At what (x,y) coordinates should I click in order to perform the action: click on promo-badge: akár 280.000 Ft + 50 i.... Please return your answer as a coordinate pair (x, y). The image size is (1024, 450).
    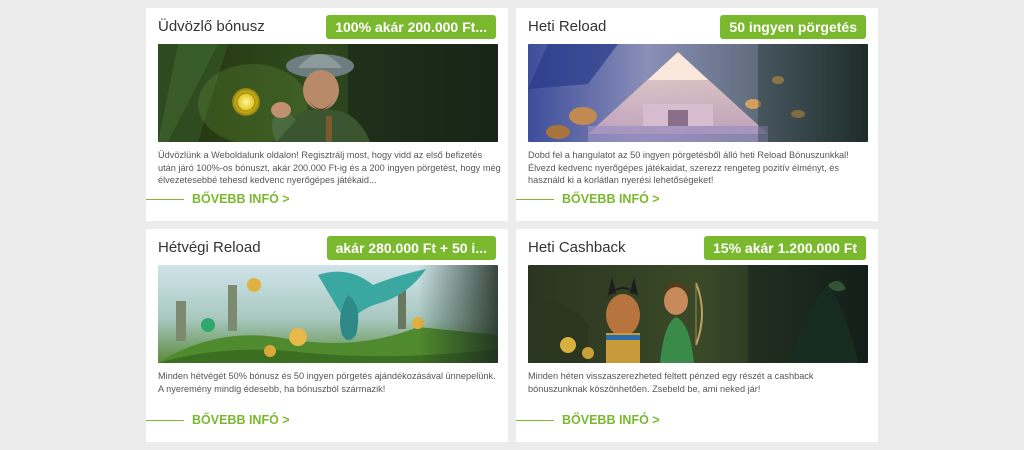
    Looking at the image, I should click on (411, 248).